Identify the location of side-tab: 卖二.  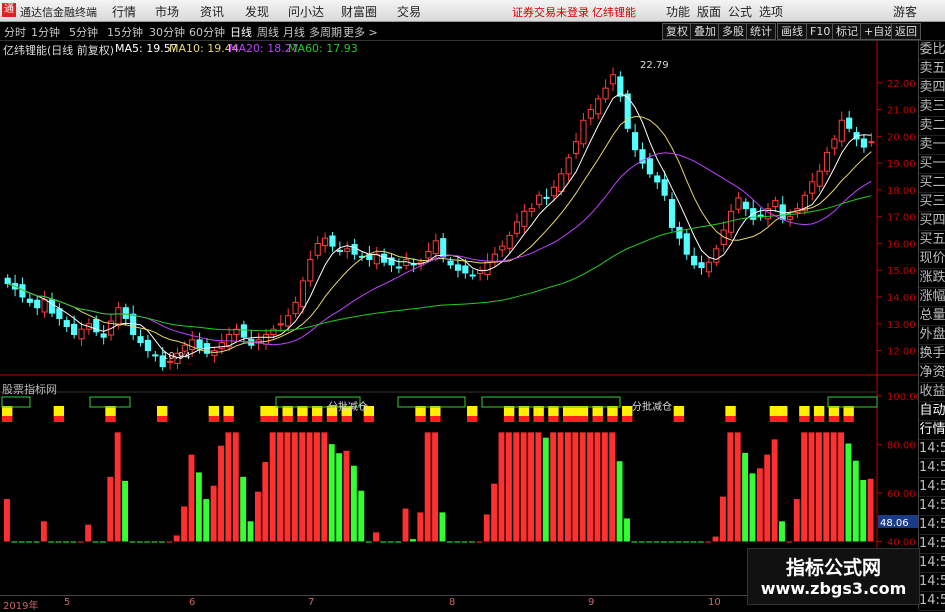
(932, 126).